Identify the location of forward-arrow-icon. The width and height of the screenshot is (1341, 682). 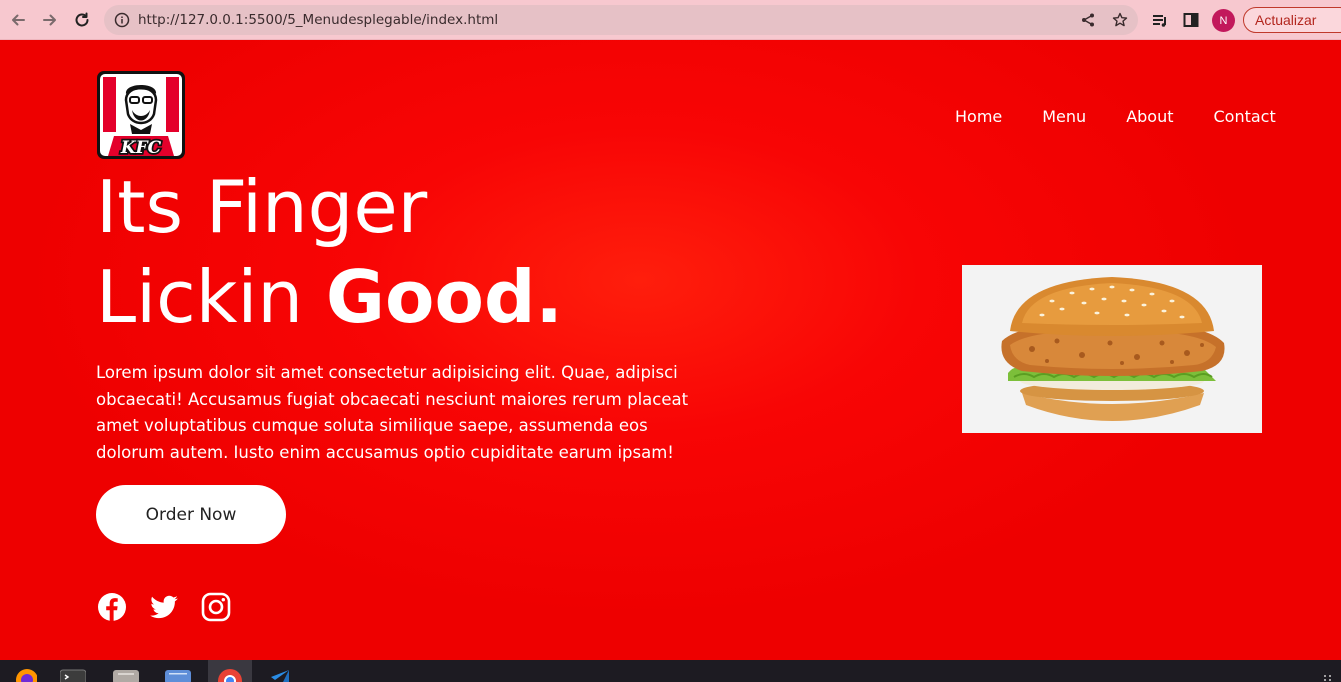
(50, 20).